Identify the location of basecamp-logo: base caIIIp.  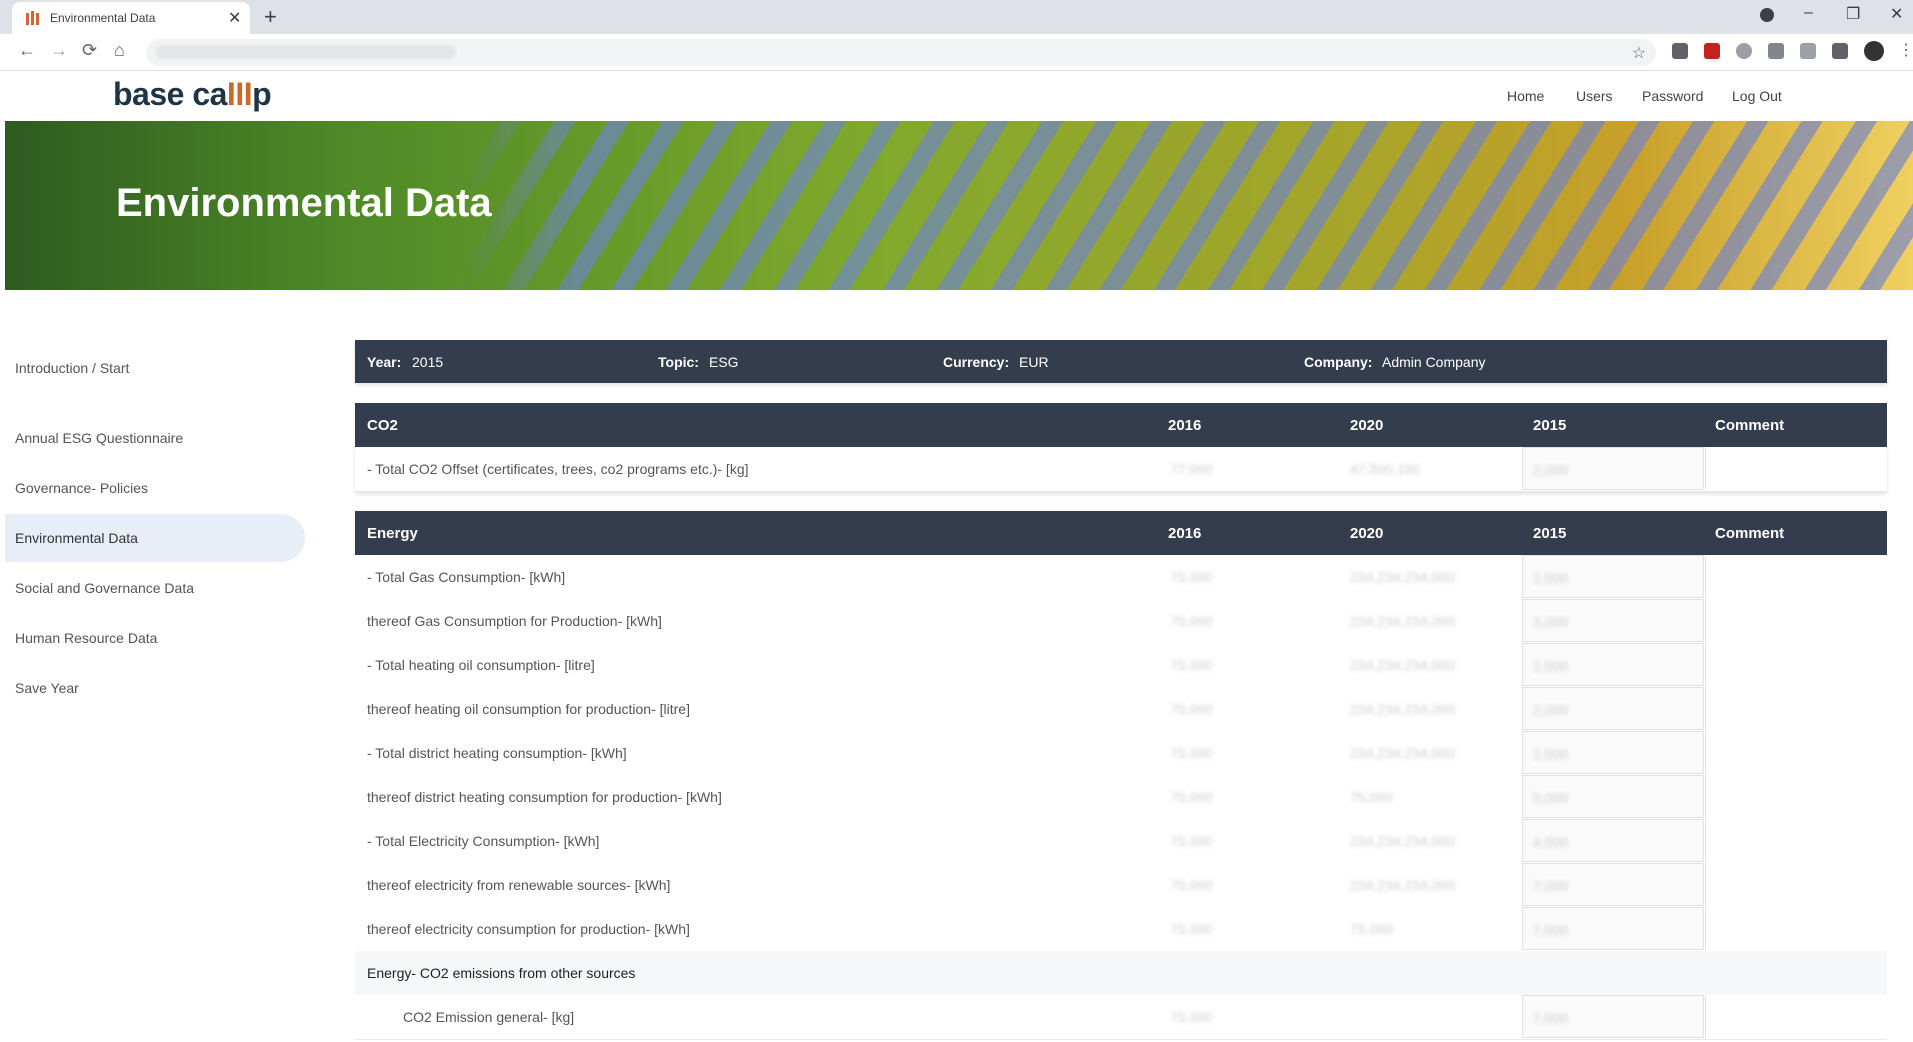
(192, 94).